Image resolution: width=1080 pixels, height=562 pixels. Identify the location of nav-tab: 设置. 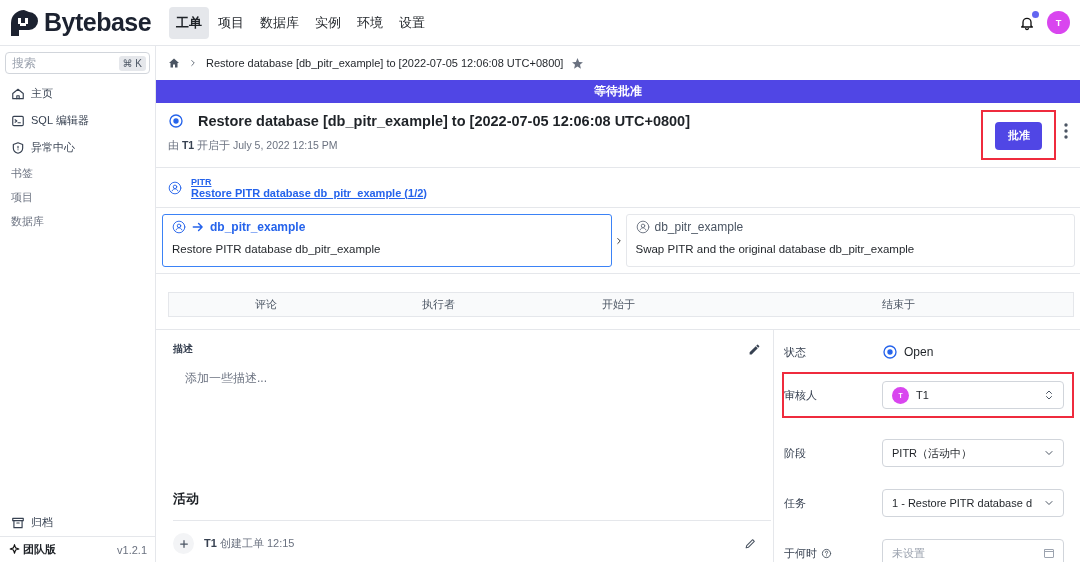
(412, 22).